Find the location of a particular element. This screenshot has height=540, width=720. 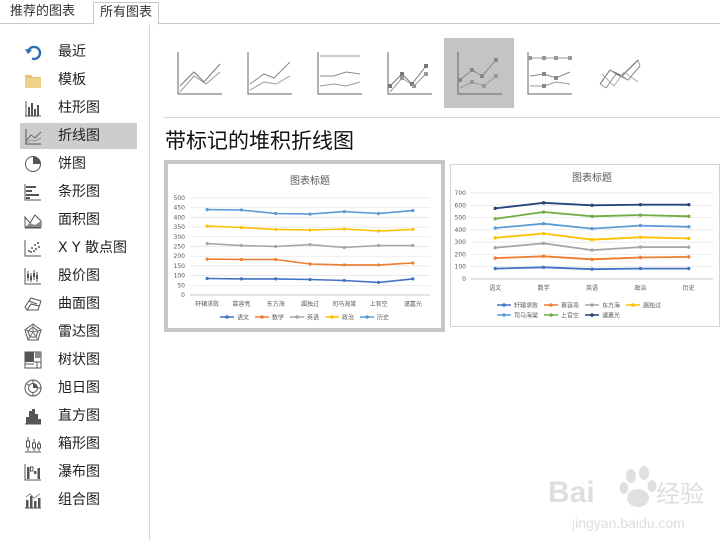

subtype-stacked-line is located at coordinates (269, 73).